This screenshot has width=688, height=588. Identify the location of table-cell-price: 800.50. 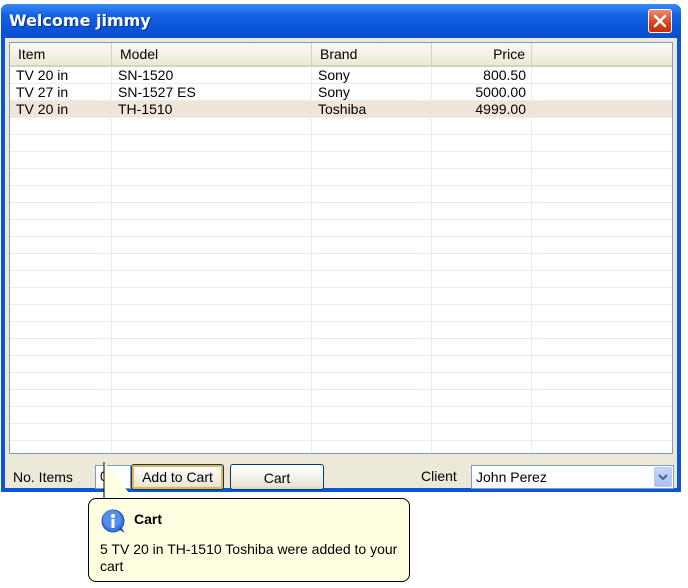
(504, 75).